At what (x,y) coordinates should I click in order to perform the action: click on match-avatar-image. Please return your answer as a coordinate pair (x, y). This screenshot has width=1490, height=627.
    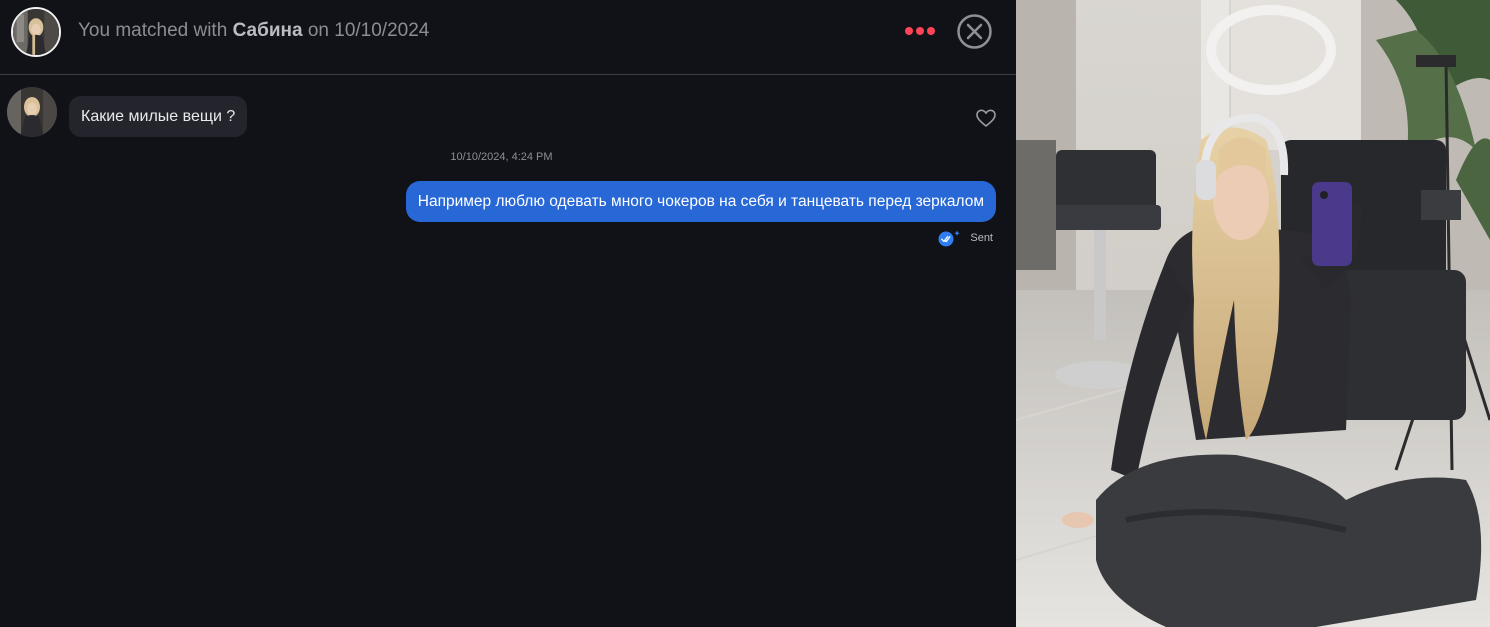
    Looking at the image, I should click on (36, 32).